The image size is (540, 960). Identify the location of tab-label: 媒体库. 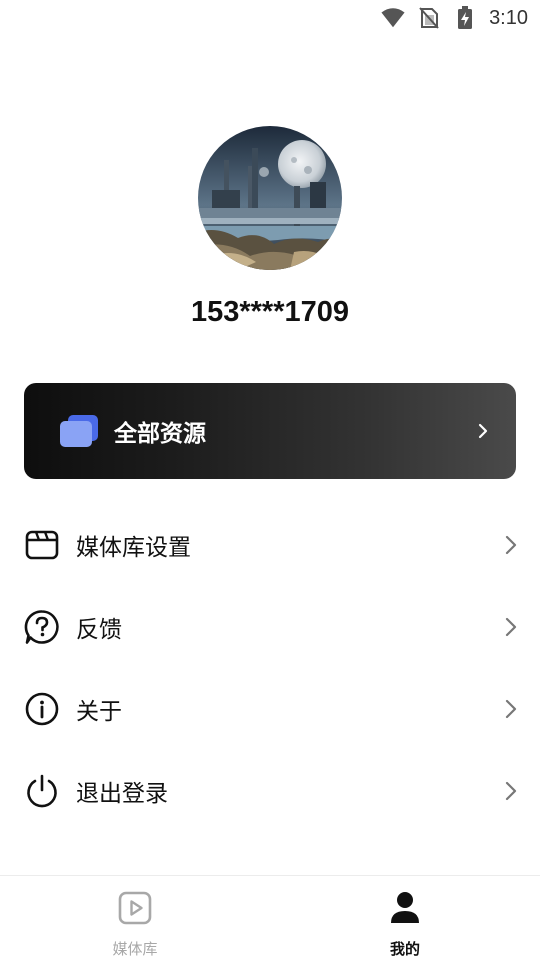
(135, 949).